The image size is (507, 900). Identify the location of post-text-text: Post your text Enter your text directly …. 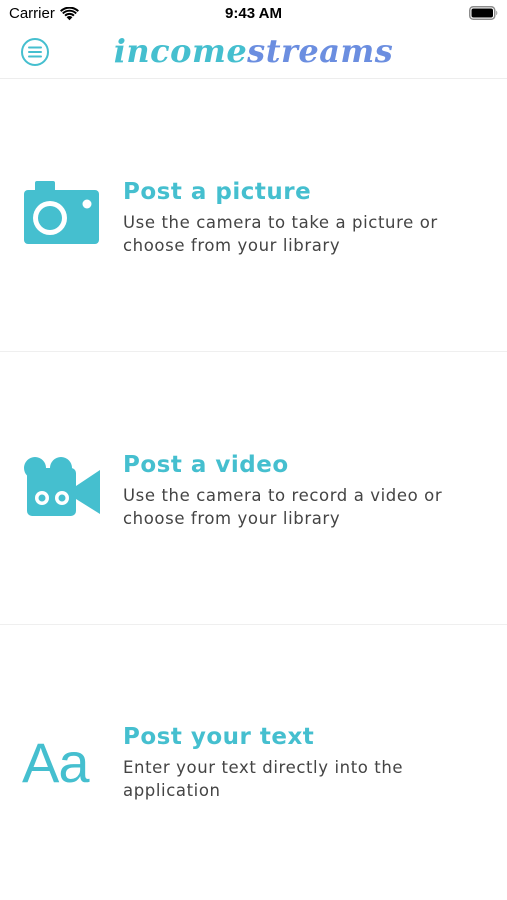
(308, 762).